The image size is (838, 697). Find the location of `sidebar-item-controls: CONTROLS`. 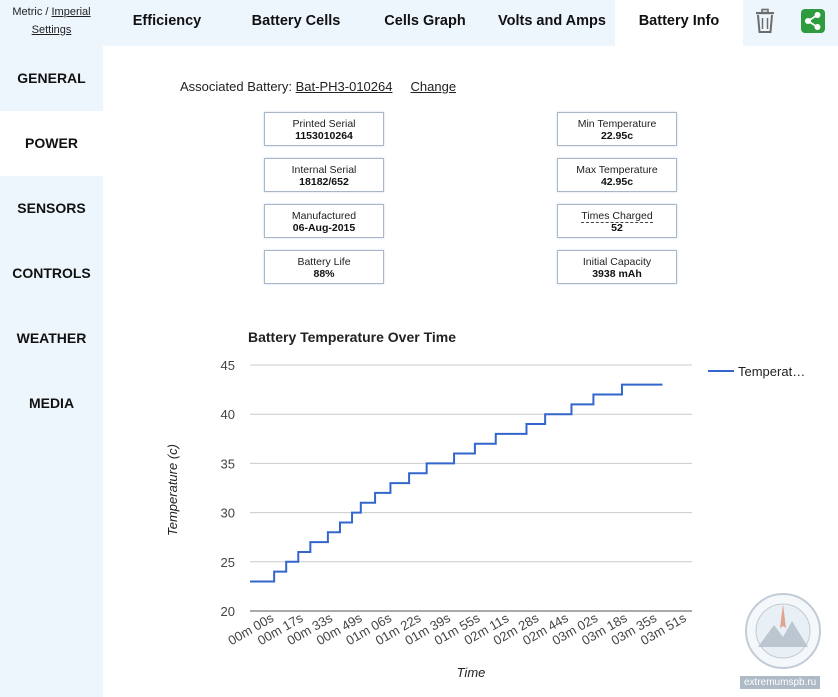

sidebar-item-controls: CONTROLS is located at coordinates (51, 273).